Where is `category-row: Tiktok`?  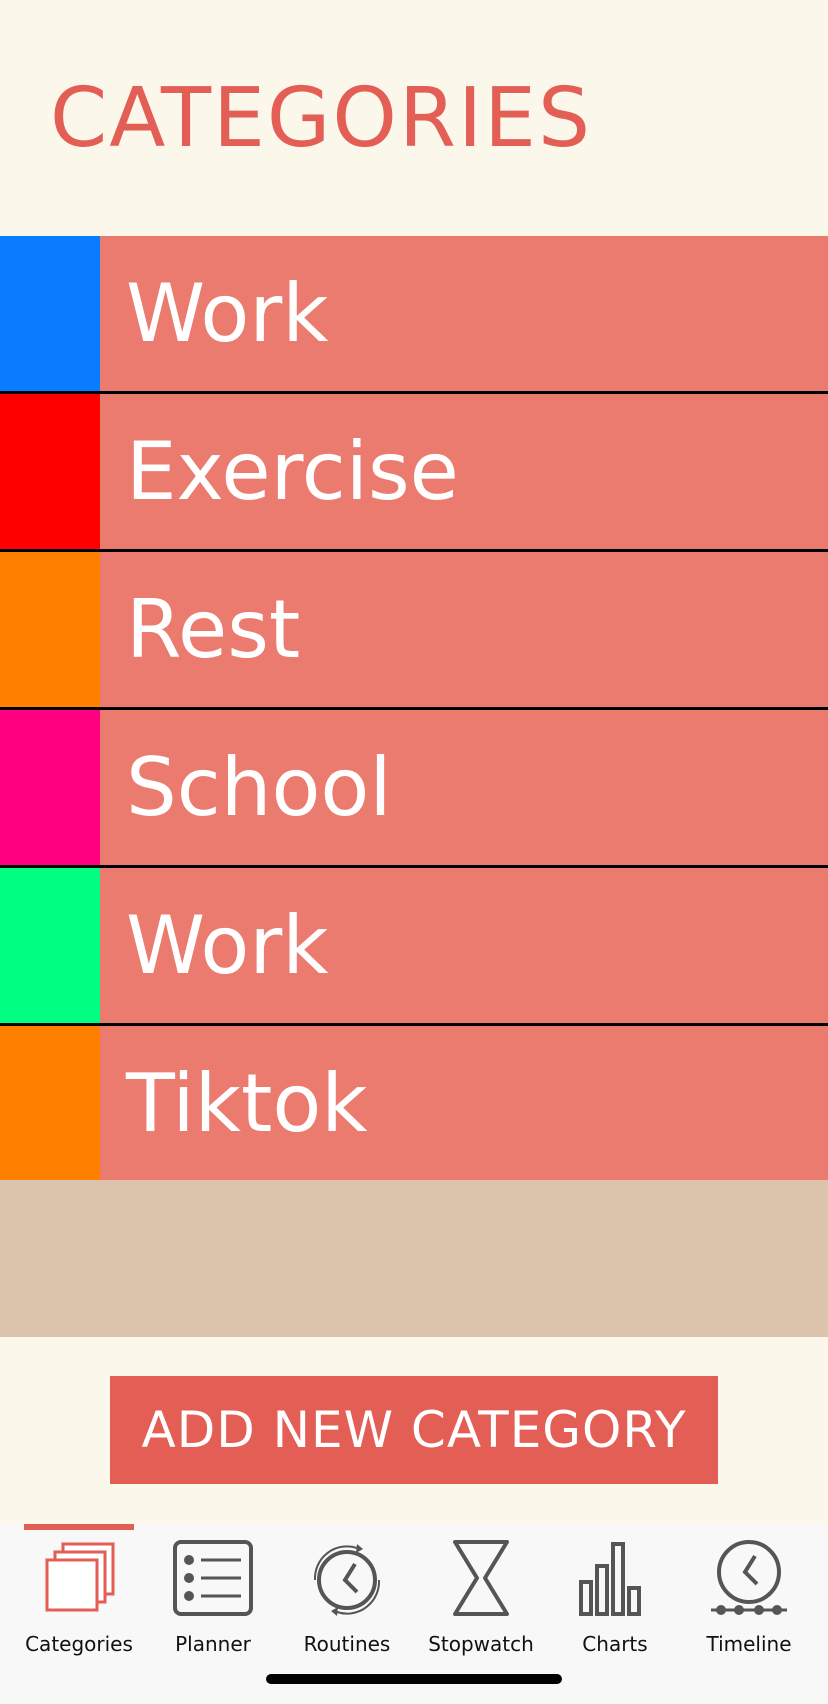 category-row: Tiktok is located at coordinates (414, 1103).